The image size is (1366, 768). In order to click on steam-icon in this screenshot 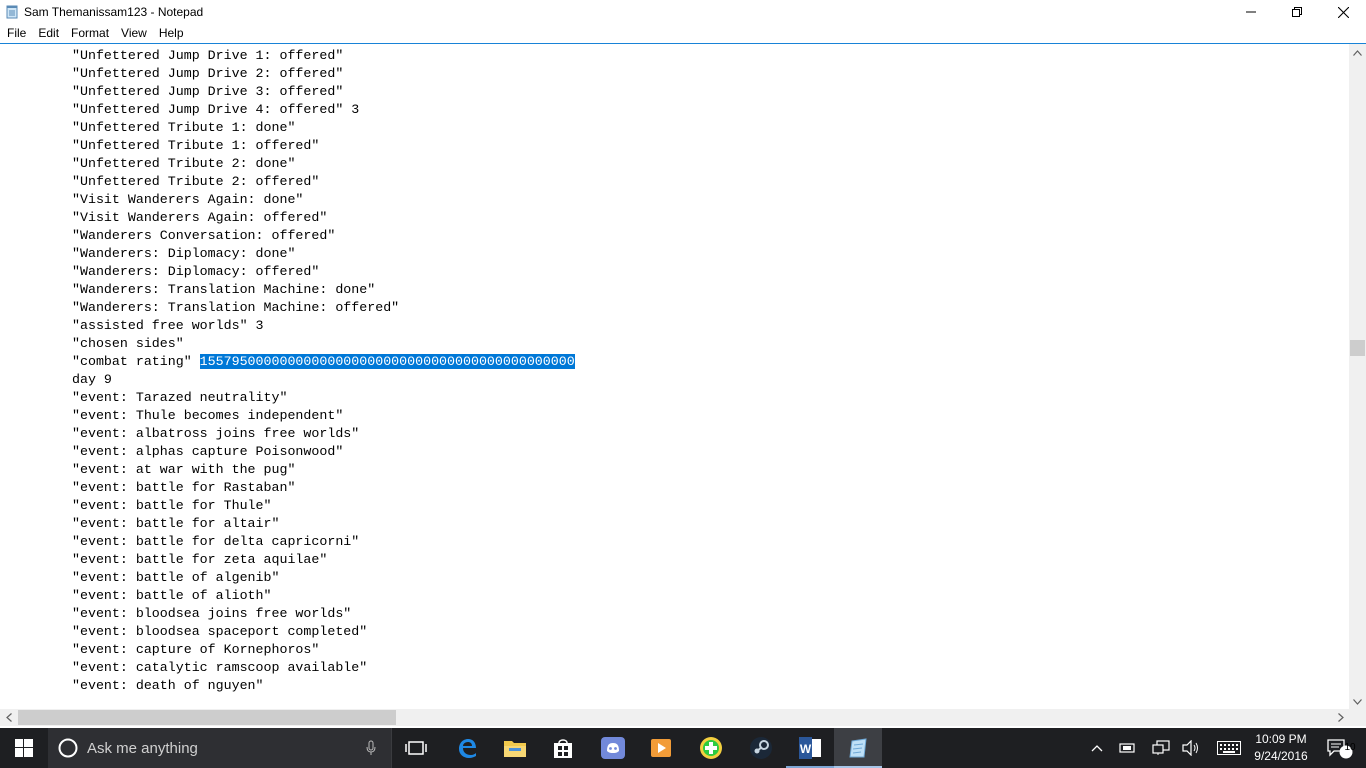, I will do `click(761, 748)`.